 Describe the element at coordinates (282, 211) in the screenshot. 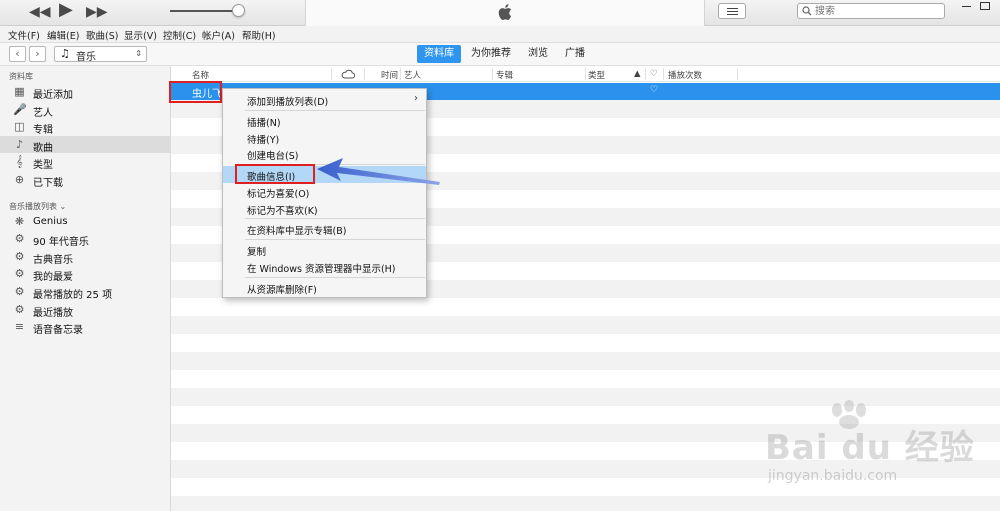

I see `menu-item-label: 标记为不喜欢(K)` at that location.